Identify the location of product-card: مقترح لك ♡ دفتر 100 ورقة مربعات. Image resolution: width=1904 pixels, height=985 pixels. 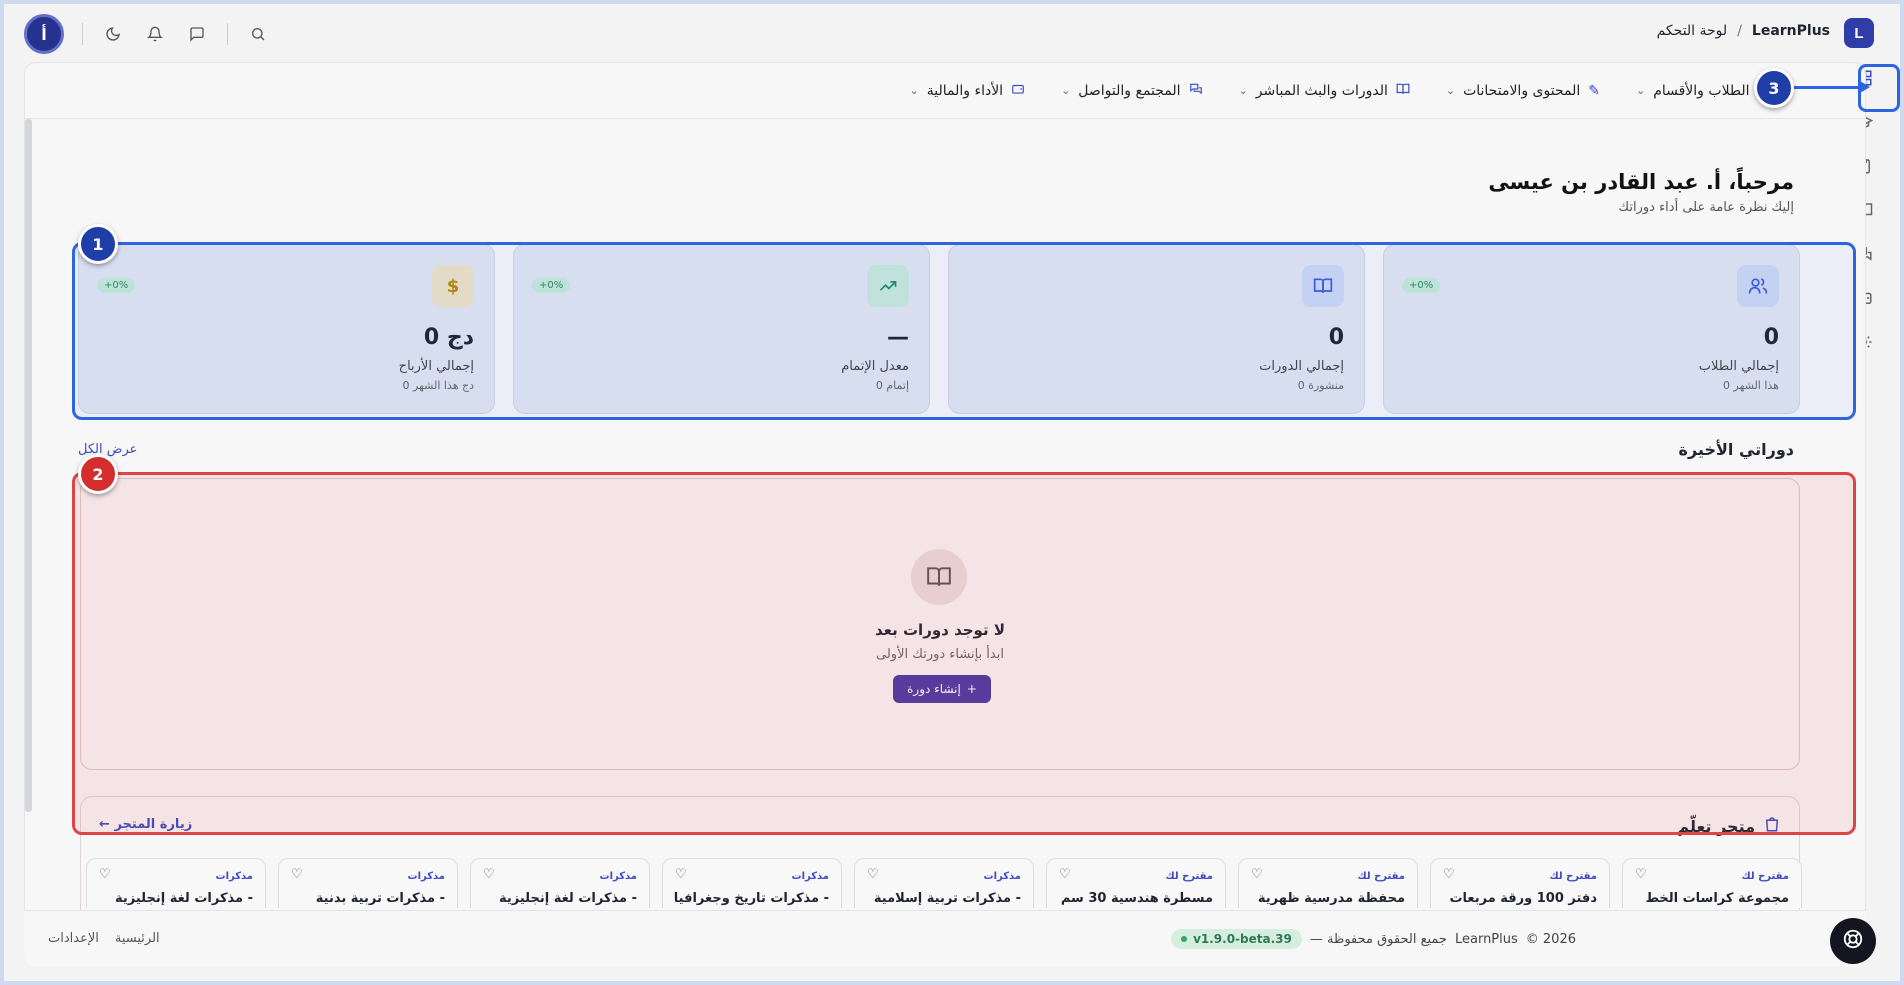
(1520, 883).